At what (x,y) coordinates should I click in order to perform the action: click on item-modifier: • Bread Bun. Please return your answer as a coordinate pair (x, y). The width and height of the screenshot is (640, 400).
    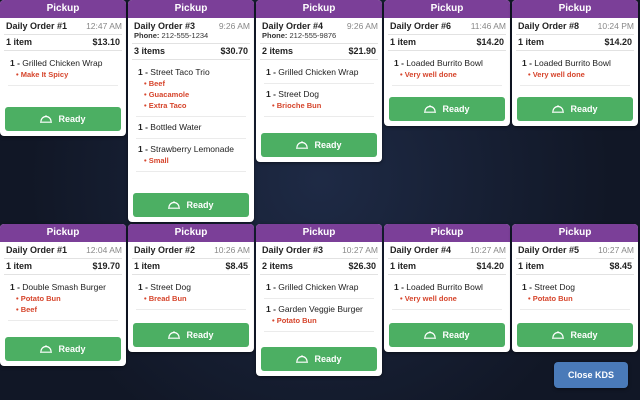
    Looking at the image, I should click on (165, 298).